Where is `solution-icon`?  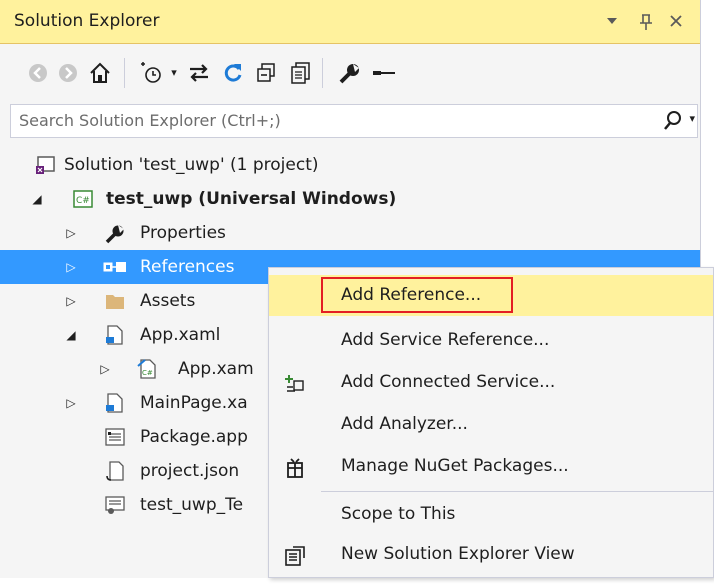 solution-icon is located at coordinates (45, 165).